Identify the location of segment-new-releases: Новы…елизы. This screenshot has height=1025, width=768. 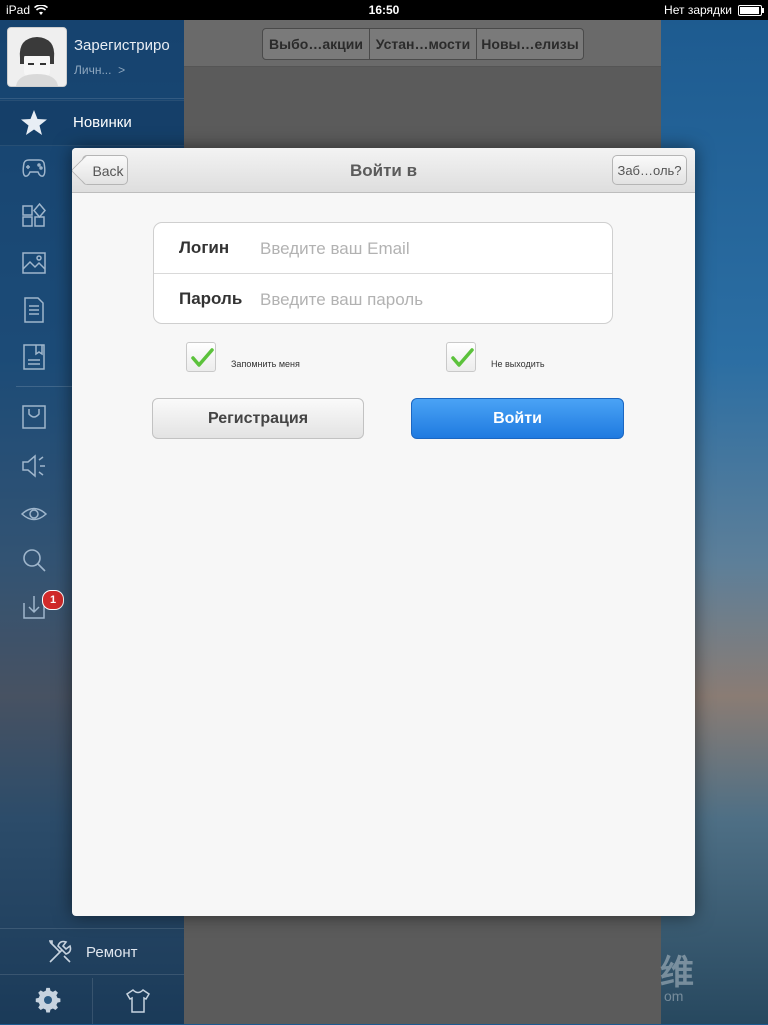
(530, 44).